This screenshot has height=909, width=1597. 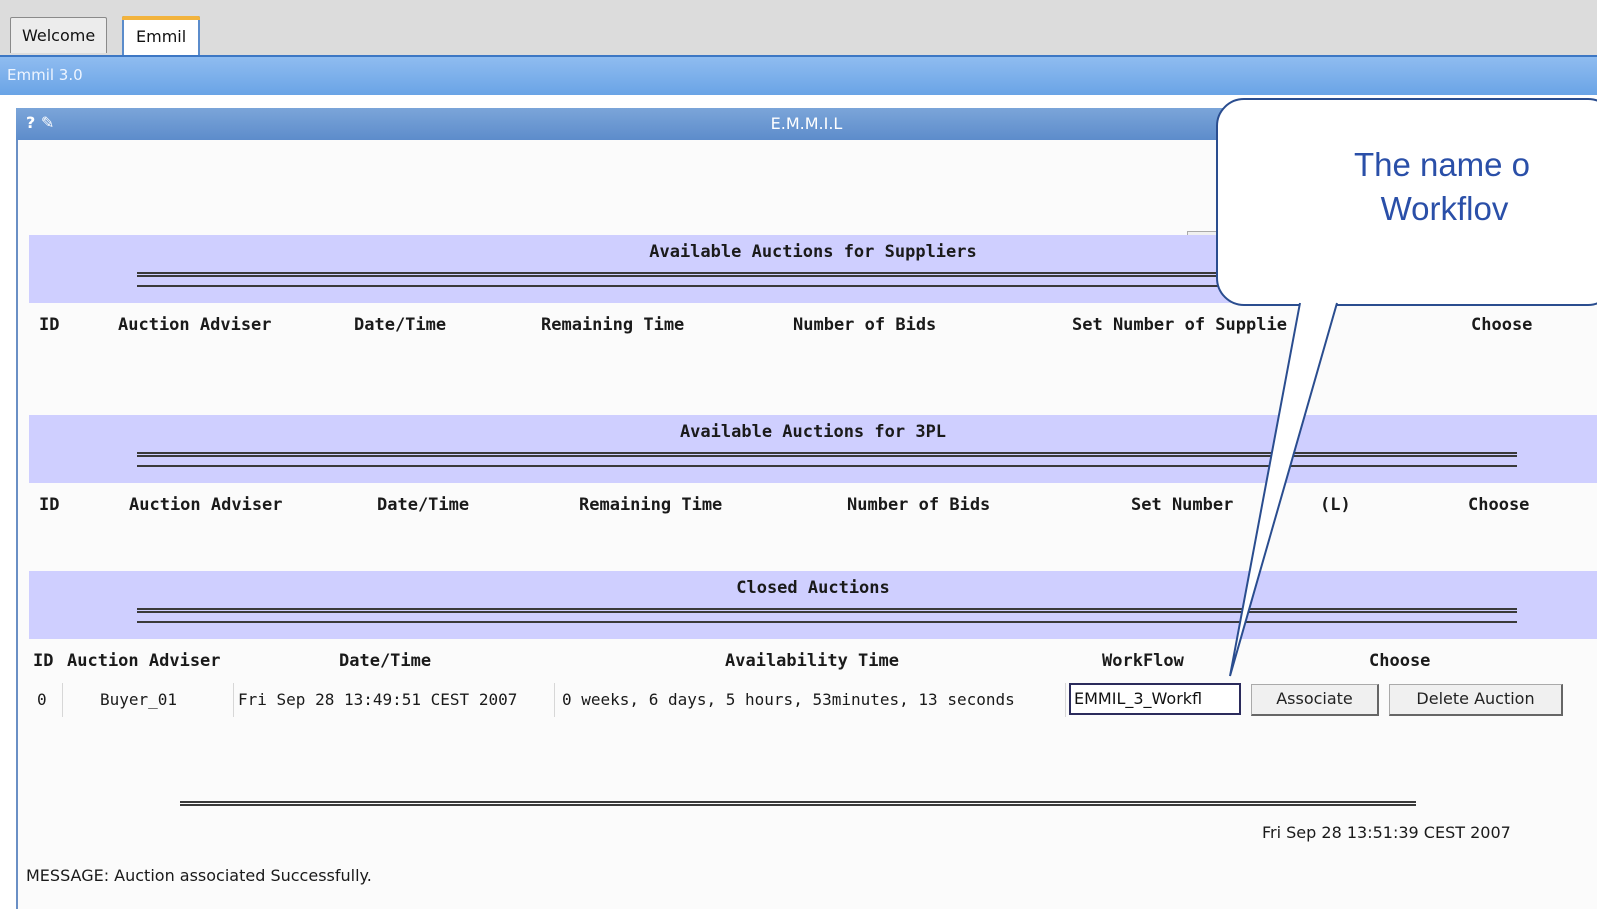 What do you see at coordinates (1283, 489) in the screenshot?
I see `callout-pointer` at bounding box center [1283, 489].